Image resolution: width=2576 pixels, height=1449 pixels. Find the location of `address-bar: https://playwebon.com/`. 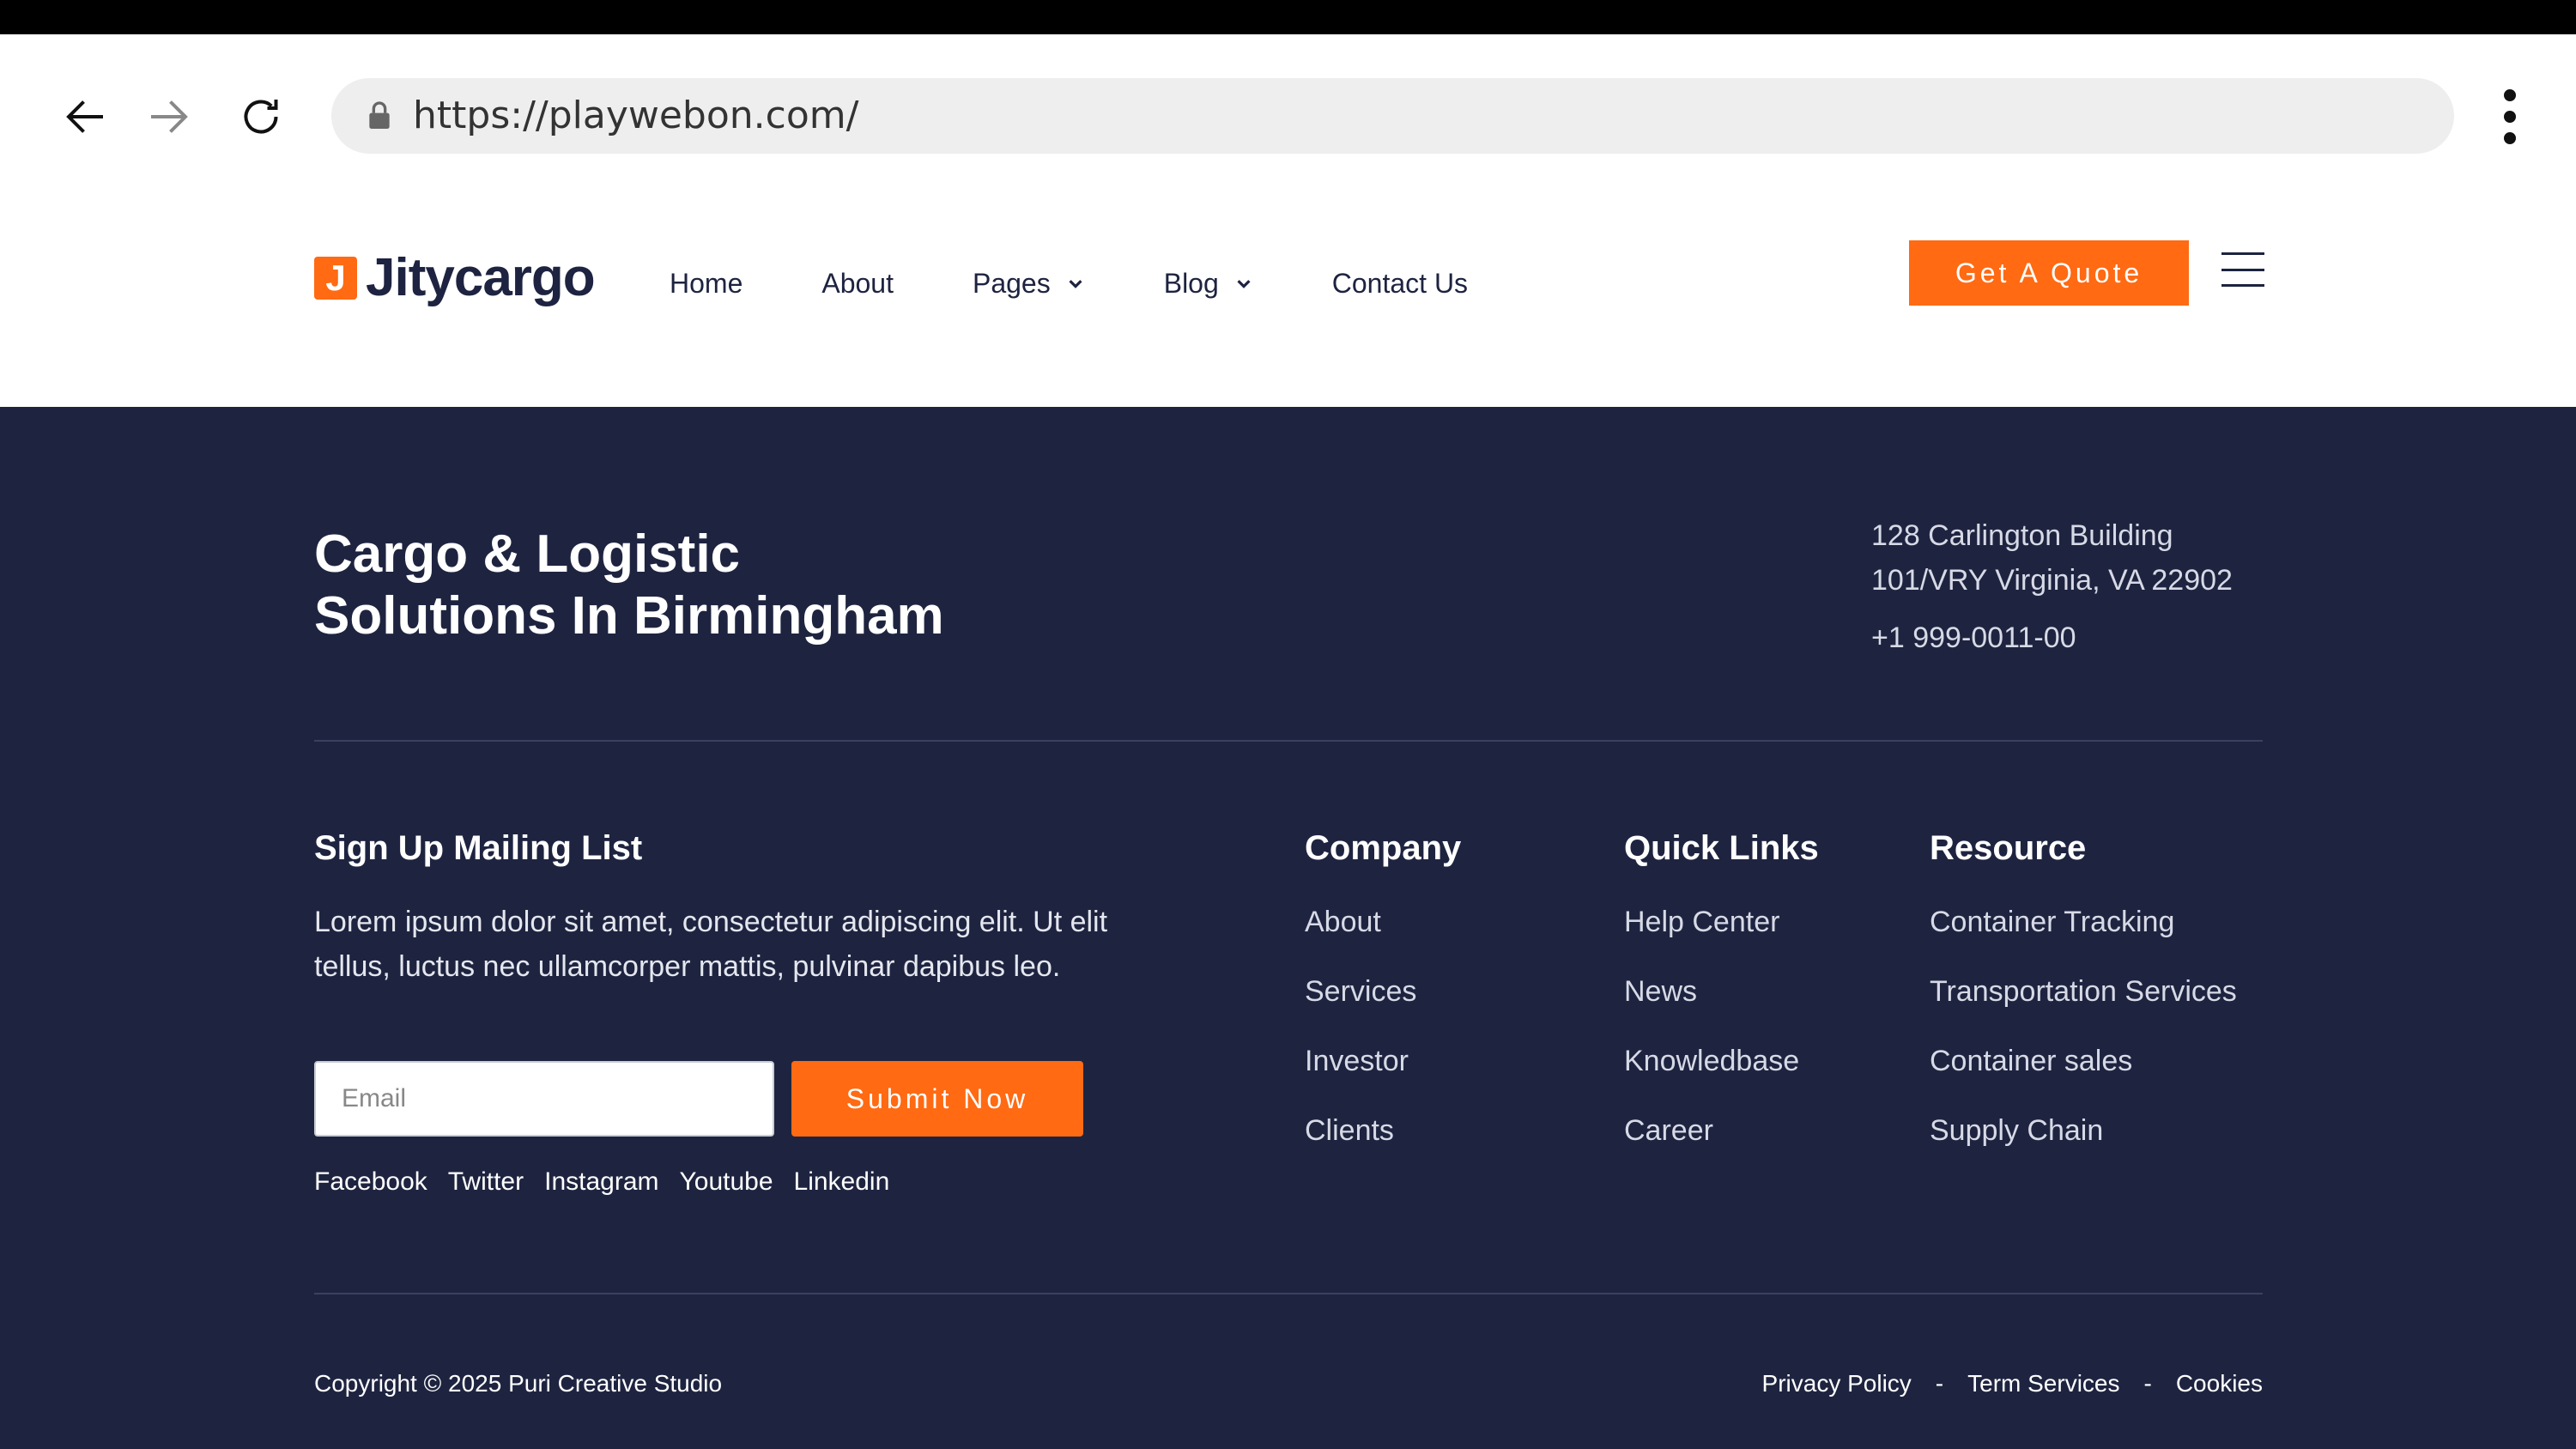

address-bar: https://playwebon.com/ is located at coordinates (1392, 116).